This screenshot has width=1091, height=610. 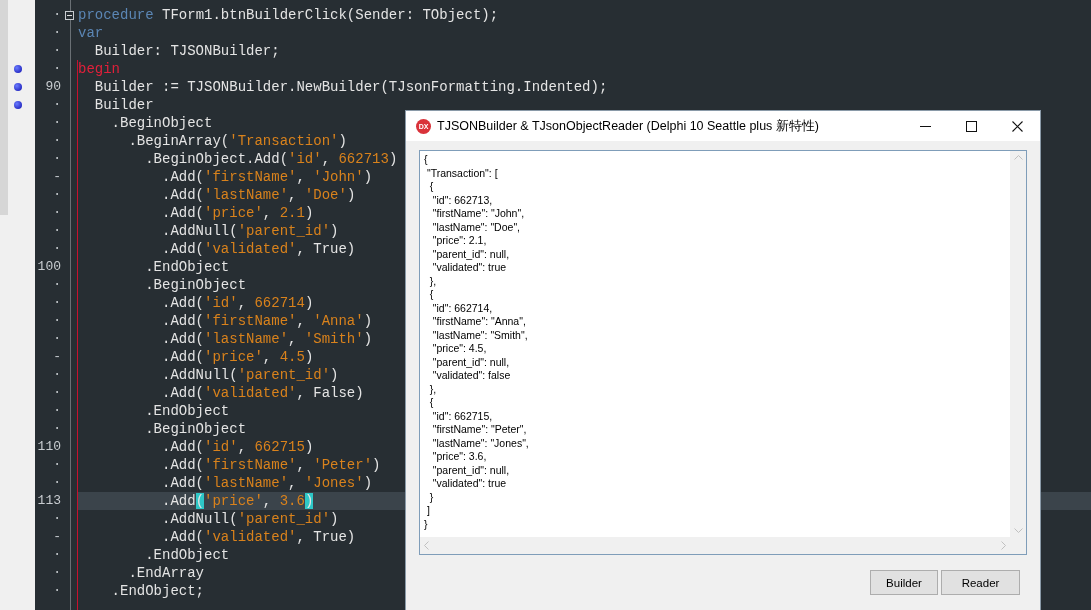 I want to click on code-line: .EndArray, so click(x=166, y=573).